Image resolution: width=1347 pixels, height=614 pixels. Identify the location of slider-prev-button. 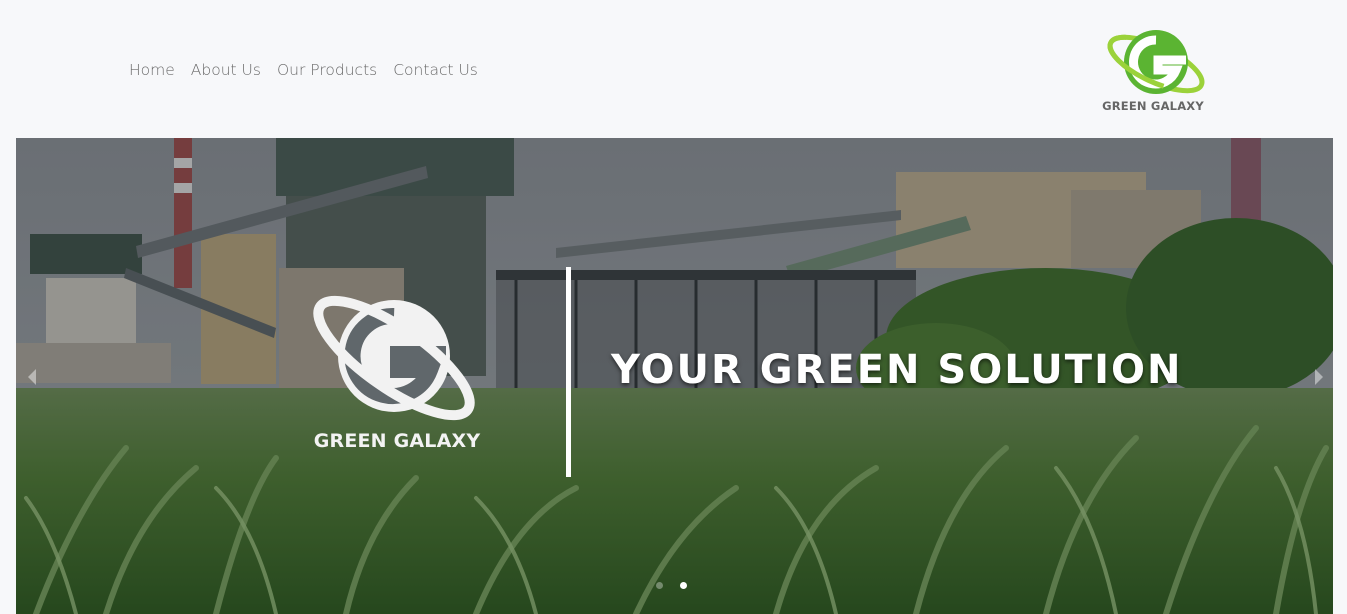
(32, 377).